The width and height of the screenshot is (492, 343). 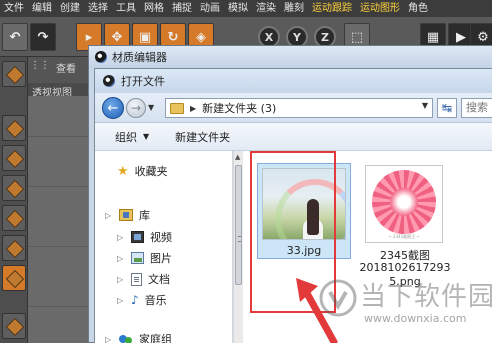 I want to click on perspective-viewport, so click(x=60, y=219).